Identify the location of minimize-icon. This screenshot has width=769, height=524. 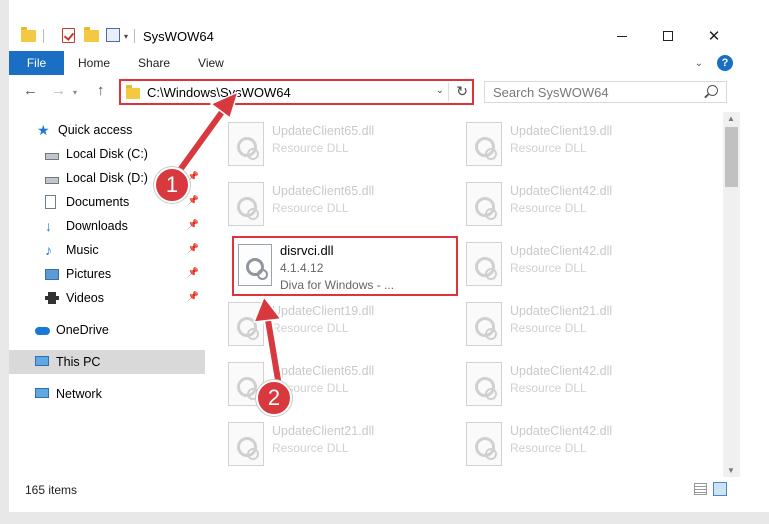
(622, 36).